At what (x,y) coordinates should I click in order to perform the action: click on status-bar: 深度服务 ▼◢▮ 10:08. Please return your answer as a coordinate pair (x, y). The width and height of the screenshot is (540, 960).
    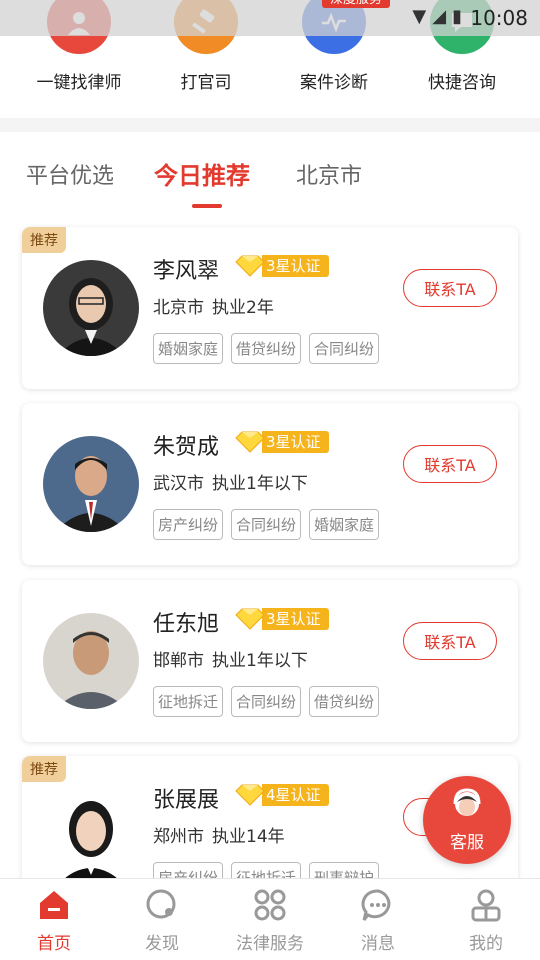
    Looking at the image, I should click on (270, 18).